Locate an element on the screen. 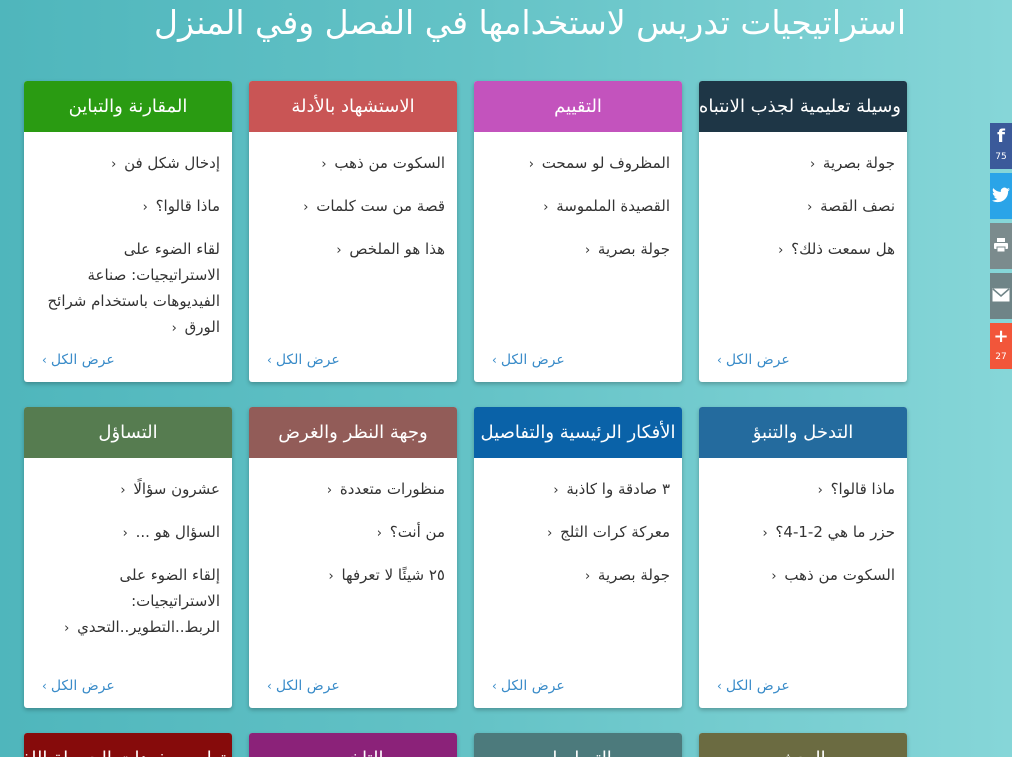 The height and width of the screenshot is (757, 1012). strategy-link: من أنت؟ ‹ is located at coordinates (353, 533).